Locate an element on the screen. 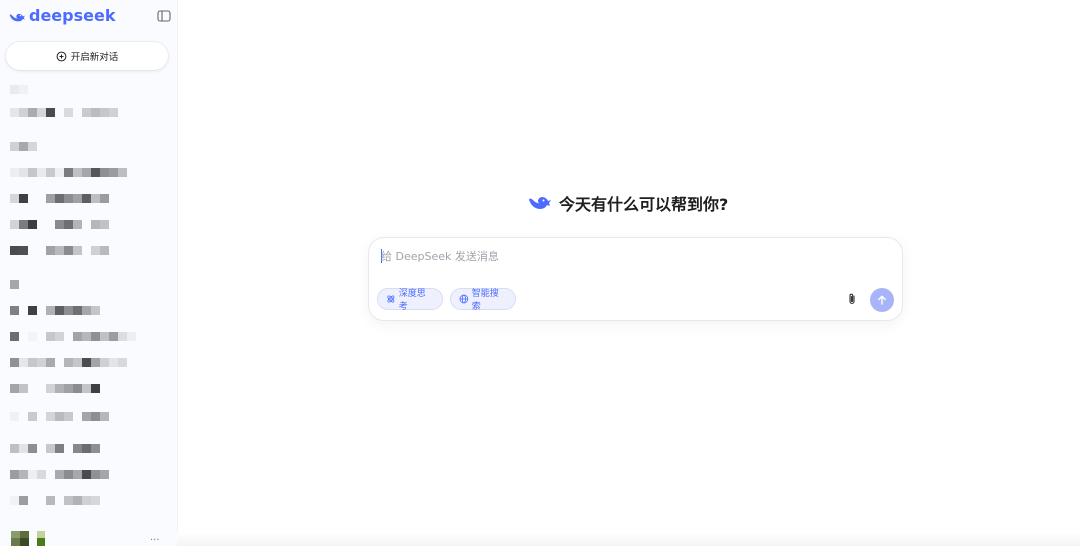 The image size is (1080, 546). web-search-label: 智能搜索 is located at coordinates (485, 300).